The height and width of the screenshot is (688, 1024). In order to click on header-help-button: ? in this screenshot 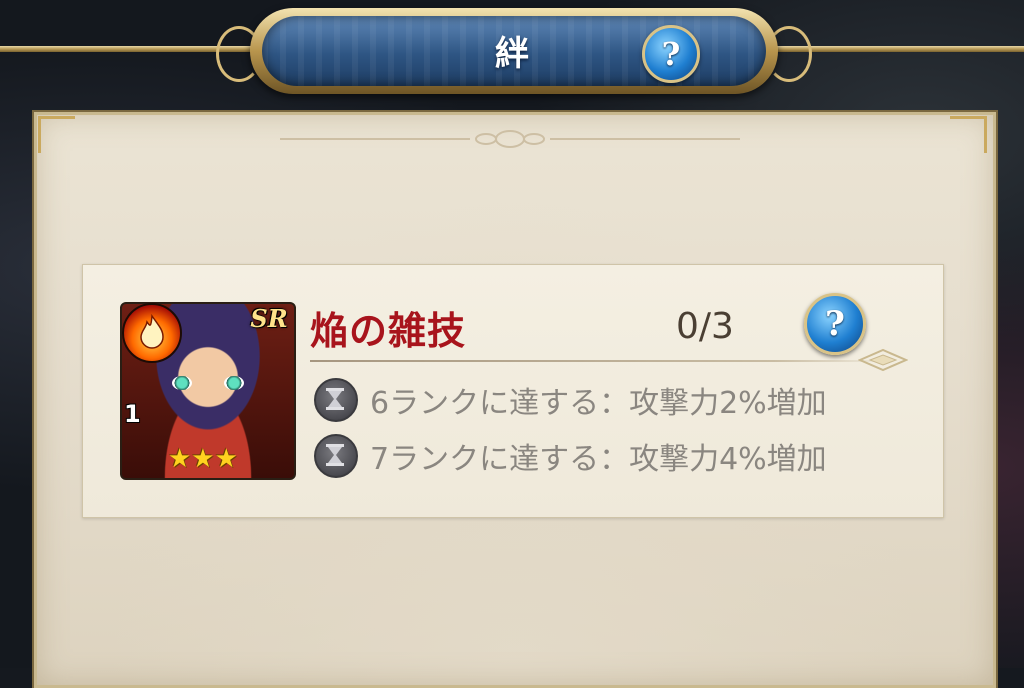, I will do `click(671, 54)`.